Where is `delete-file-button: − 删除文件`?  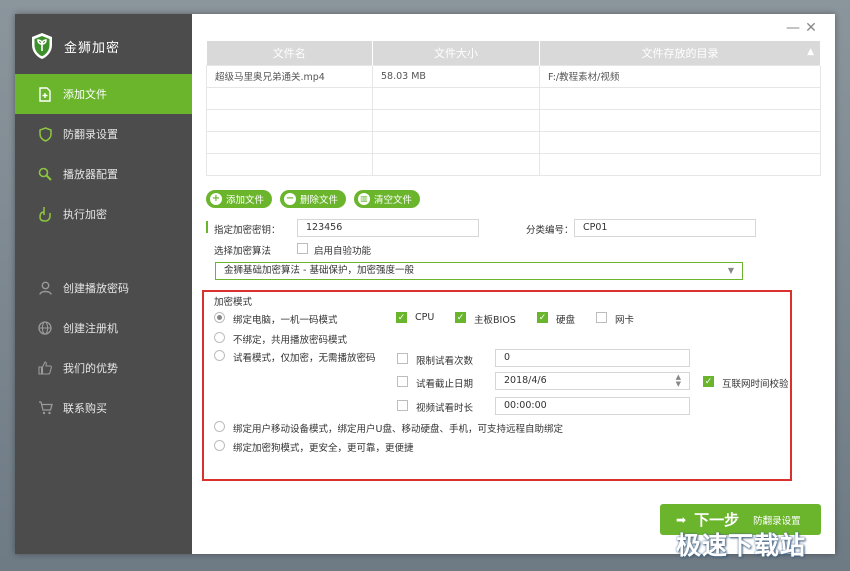
delete-file-button: − 删除文件 is located at coordinates (313, 199).